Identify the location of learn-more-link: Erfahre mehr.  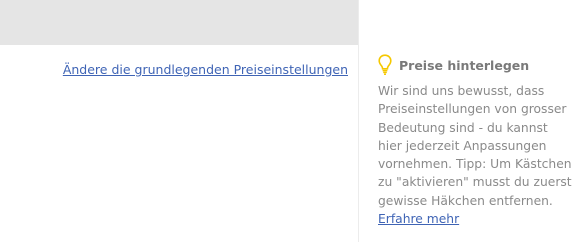
(418, 219).